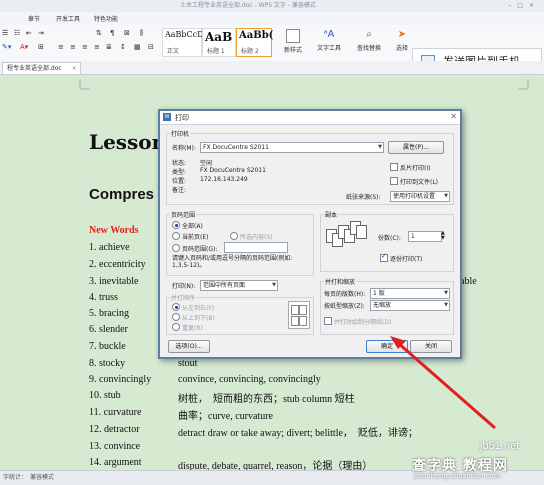  I want to click on collate-checkbox, so click(384, 257).